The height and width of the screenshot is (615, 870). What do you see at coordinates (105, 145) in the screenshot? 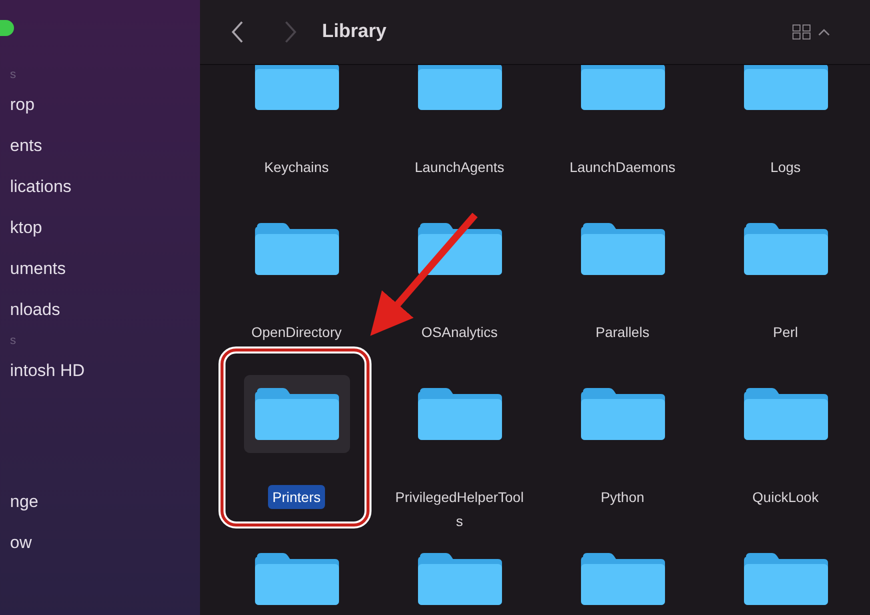
I see `sidebar-item: ents` at bounding box center [105, 145].